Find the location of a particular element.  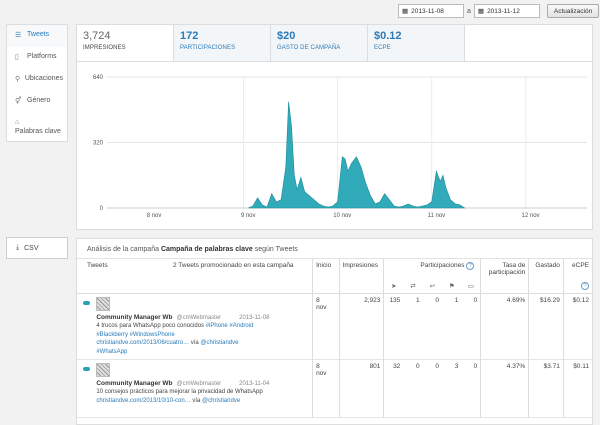

participaciones-label: Participaciones is located at coordinates (442, 265).